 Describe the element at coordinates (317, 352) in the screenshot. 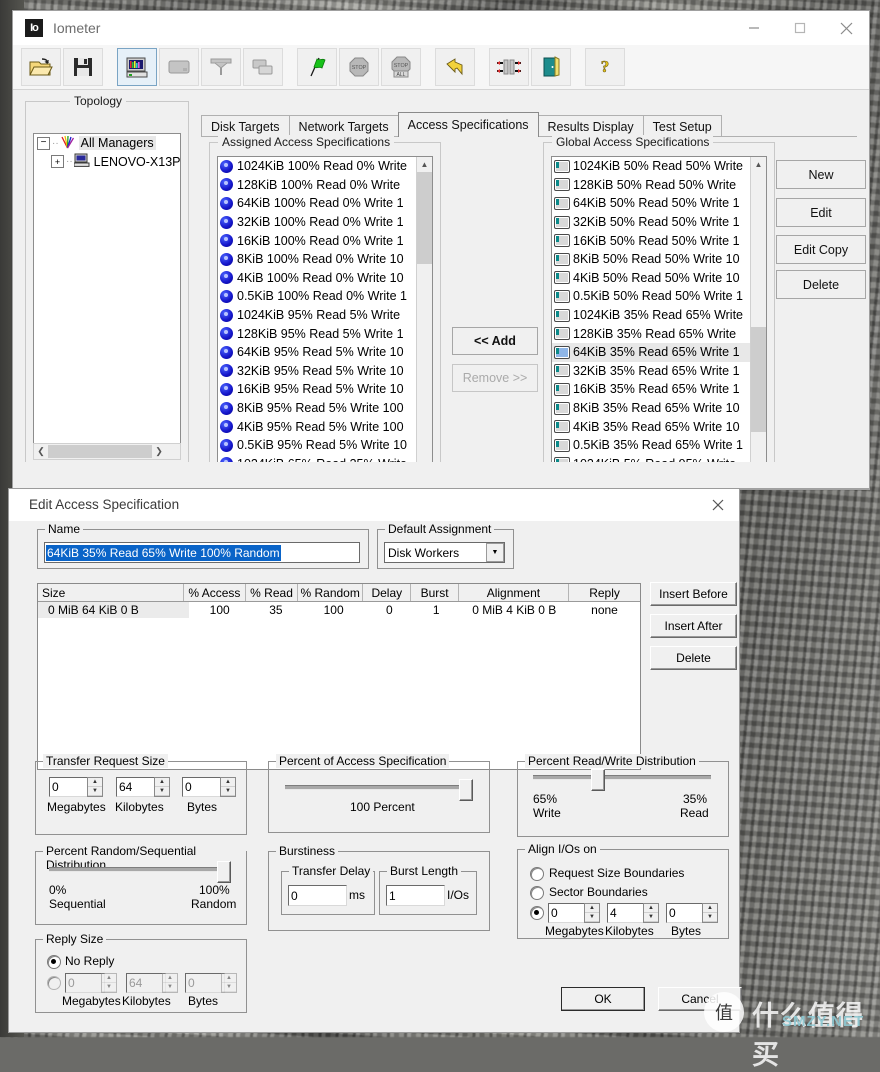

I see `assigned-list-item: 64KiB 95% Read 5% Write 10` at that location.